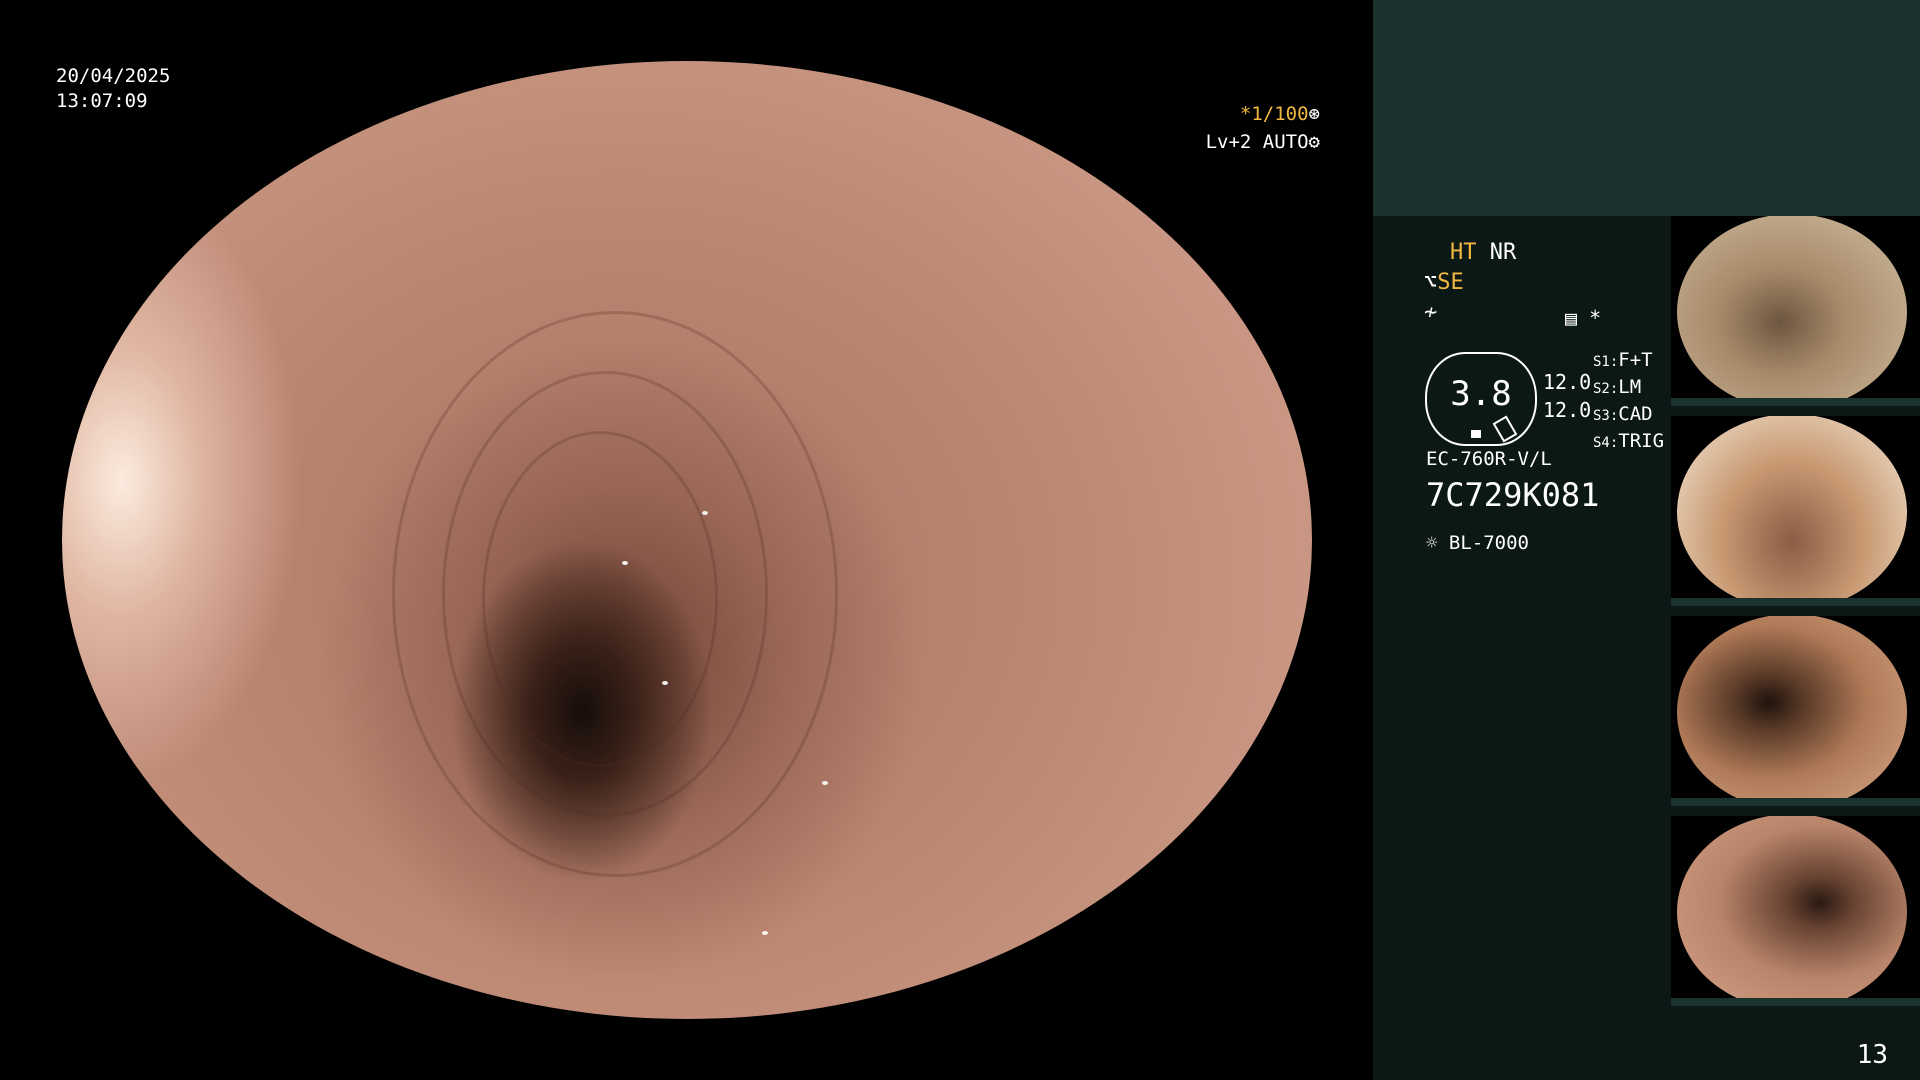 The image size is (1920, 1080). I want to click on nr-label: NR, so click(1503, 252).